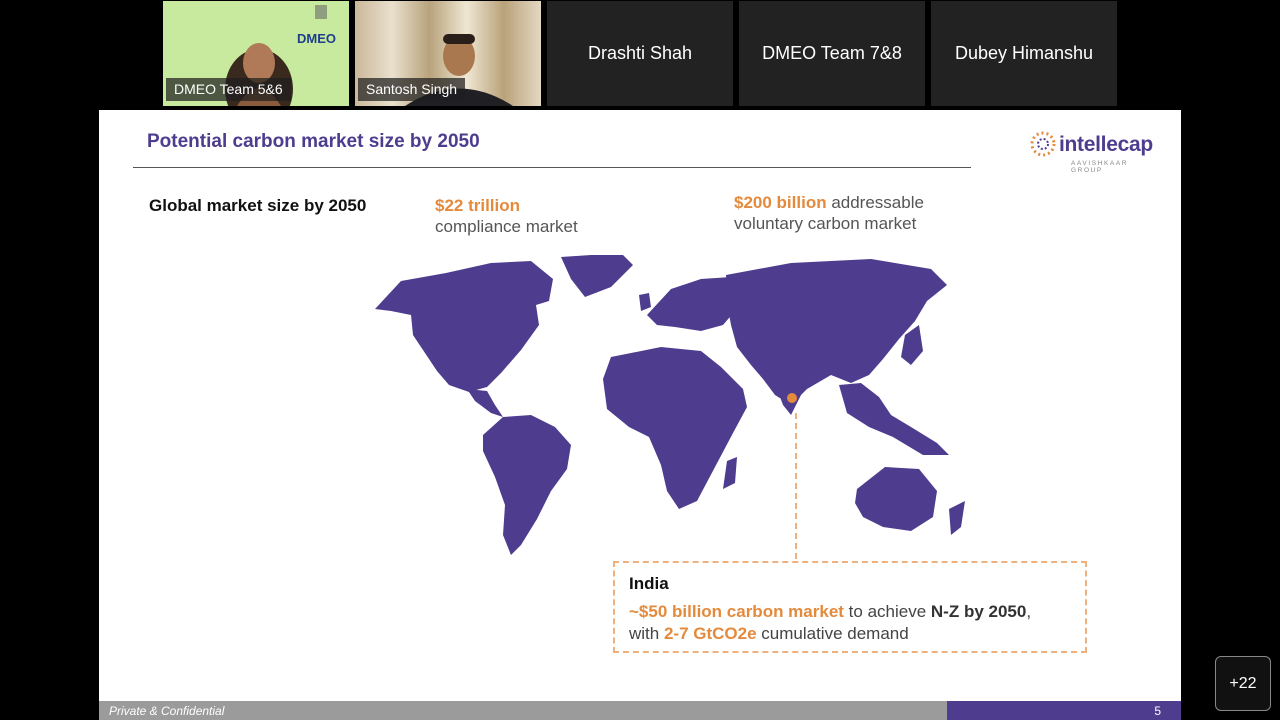 This screenshot has height=720, width=1280. What do you see at coordinates (552, 167) in the screenshot?
I see `title-divider` at bounding box center [552, 167].